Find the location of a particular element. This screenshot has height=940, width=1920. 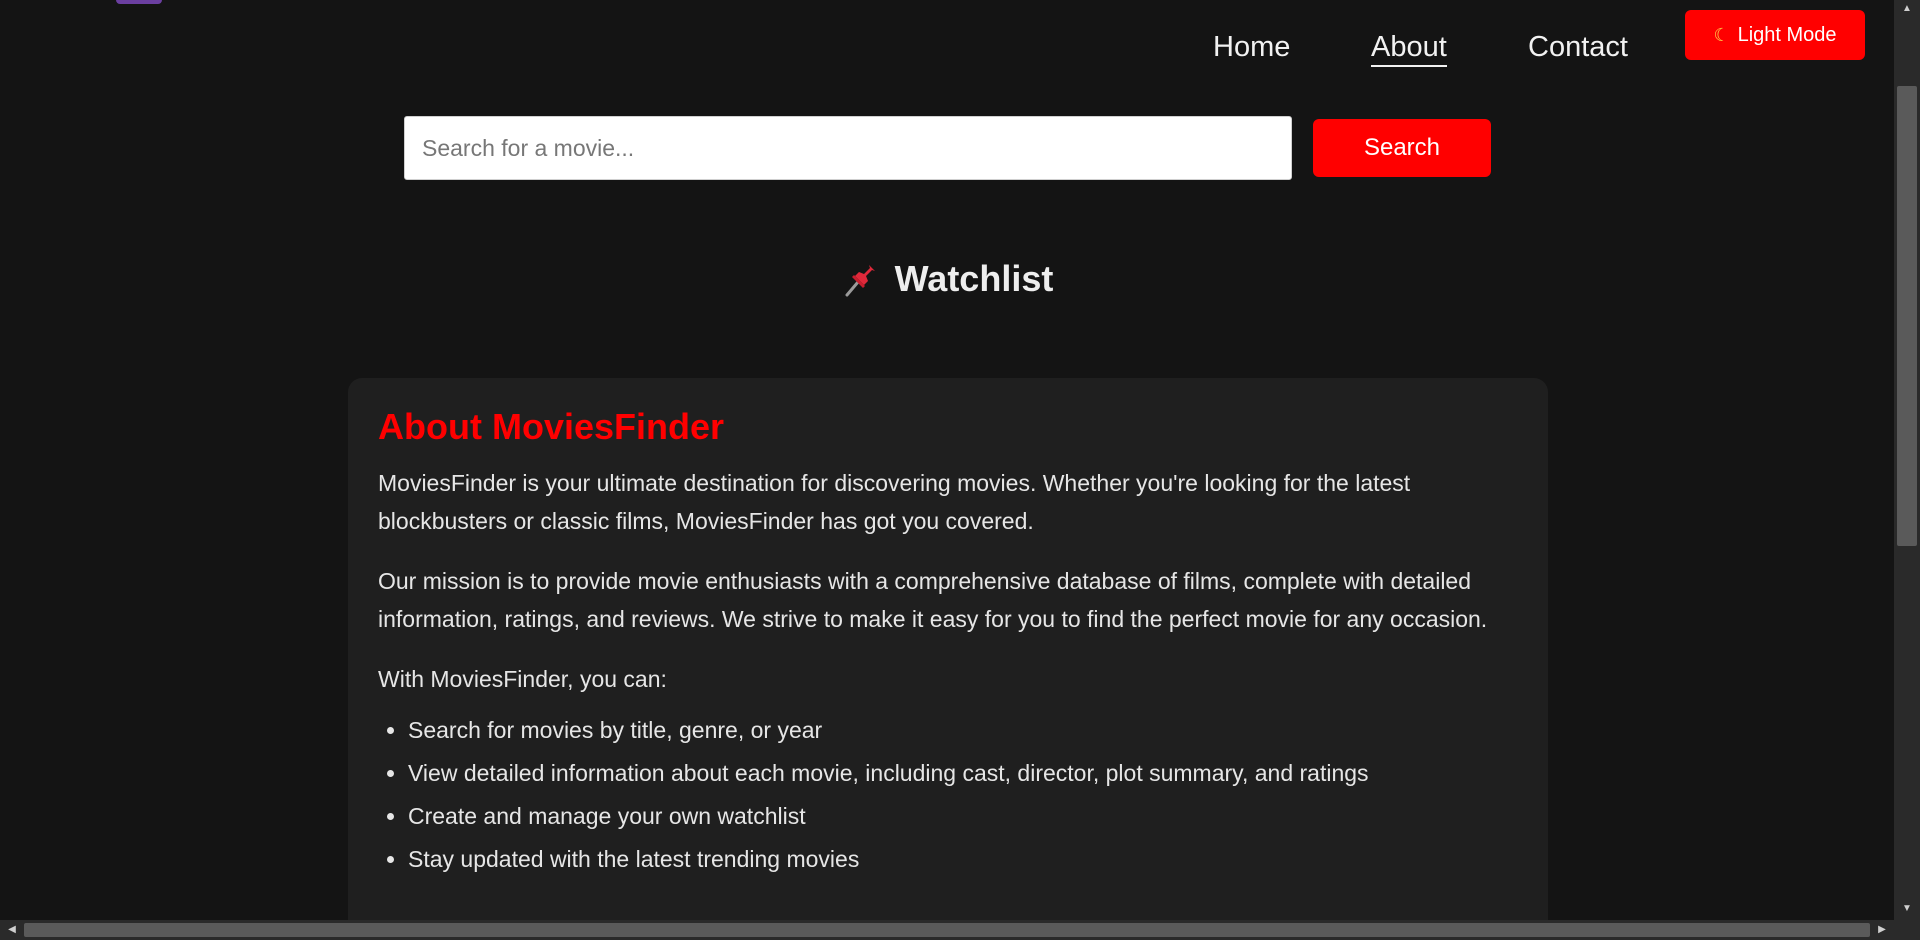

scroll-right-arrow-icon: ▶ is located at coordinates (1882, 930).